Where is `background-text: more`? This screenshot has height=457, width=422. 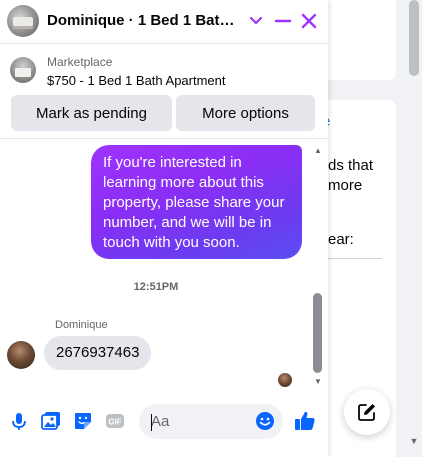 background-text: more is located at coordinates (345, 185).